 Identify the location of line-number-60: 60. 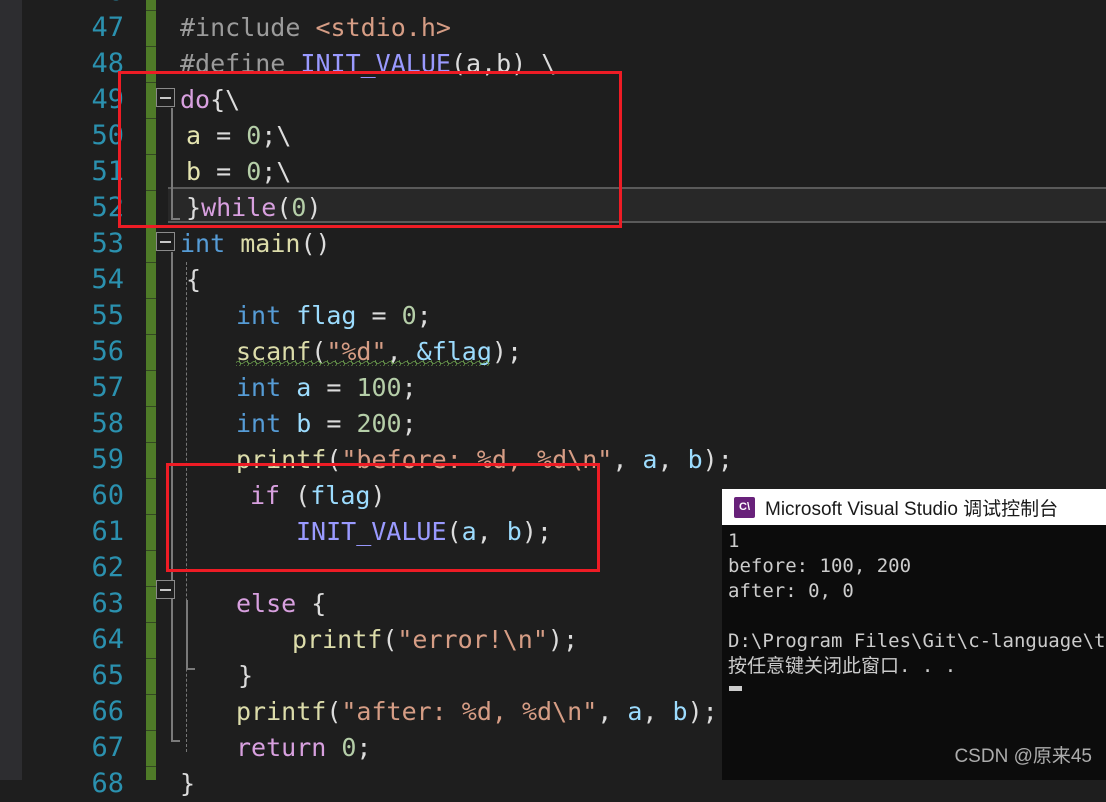
(107, 495).